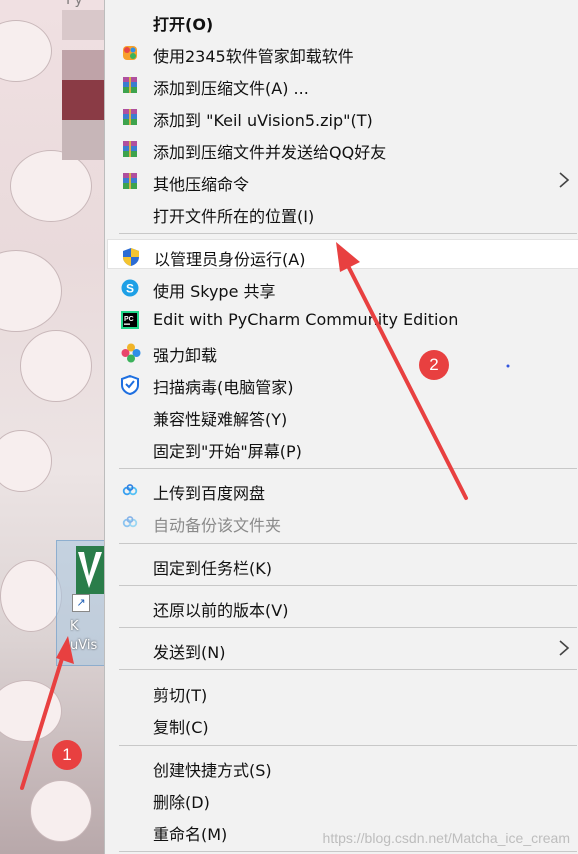 The width and height of the screenshot is (578, 854). I want to click on menu-item-cut: 剪切(T), so click(341, 691).